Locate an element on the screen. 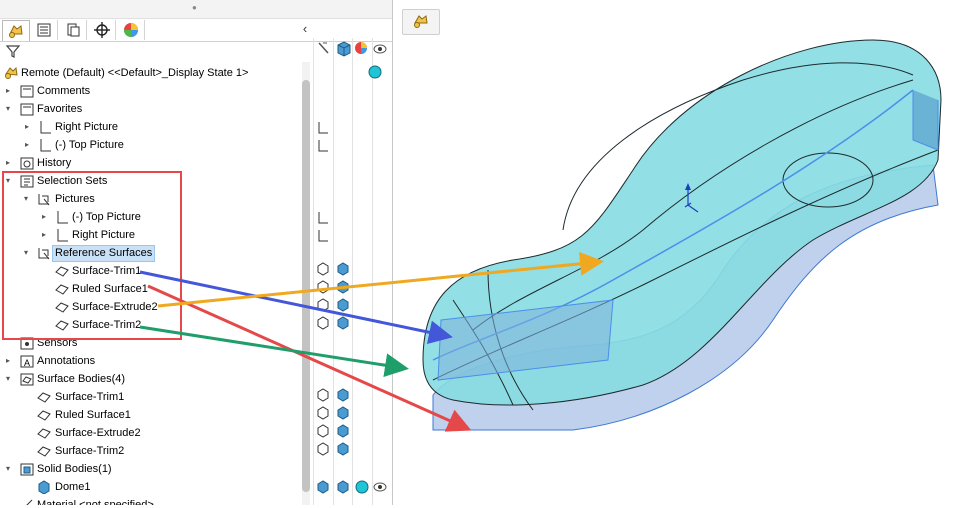 The height and width of the screenshot is (508, 960). tab-feature-manager is located at coordinates (16, 30).